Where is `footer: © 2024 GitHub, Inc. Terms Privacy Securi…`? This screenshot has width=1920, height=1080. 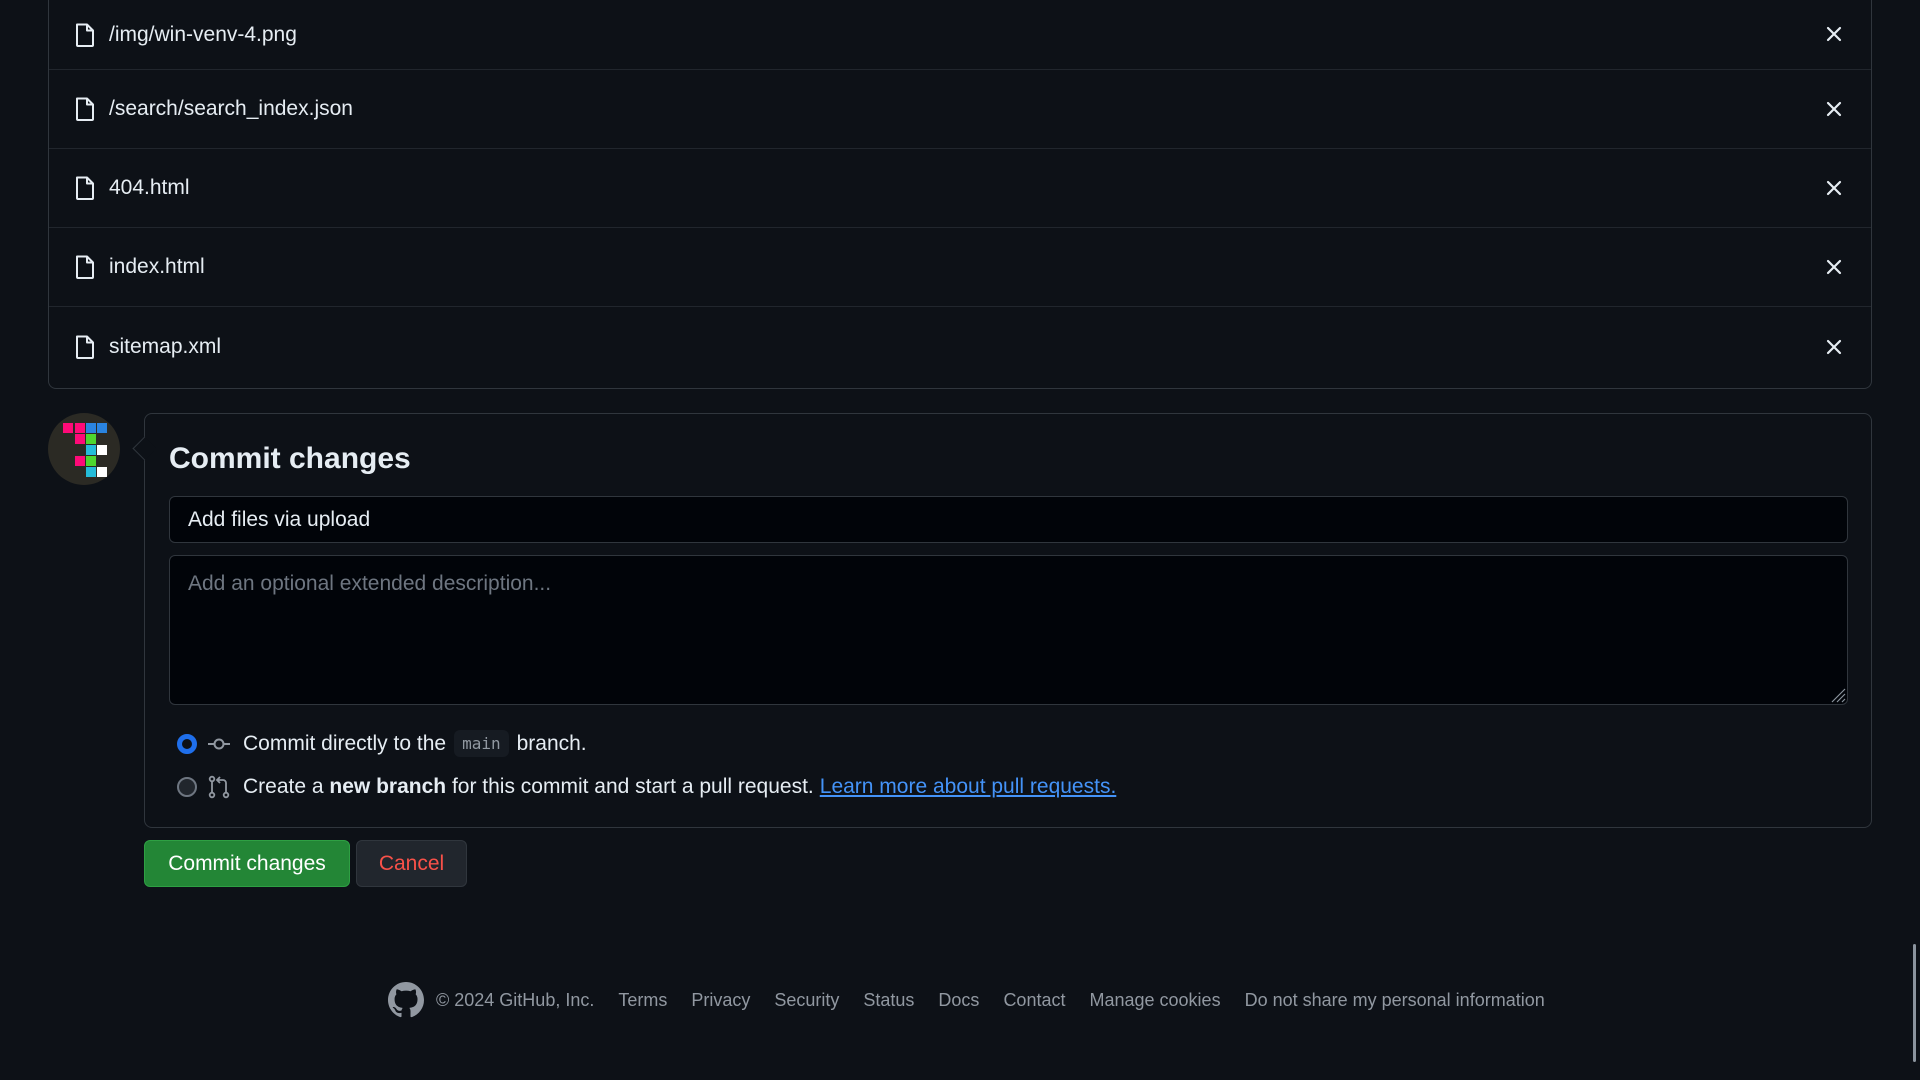
footer: © 2024 GitHub, Inc. Terms Privacy Securi… is located at coordinates (966, 1000).